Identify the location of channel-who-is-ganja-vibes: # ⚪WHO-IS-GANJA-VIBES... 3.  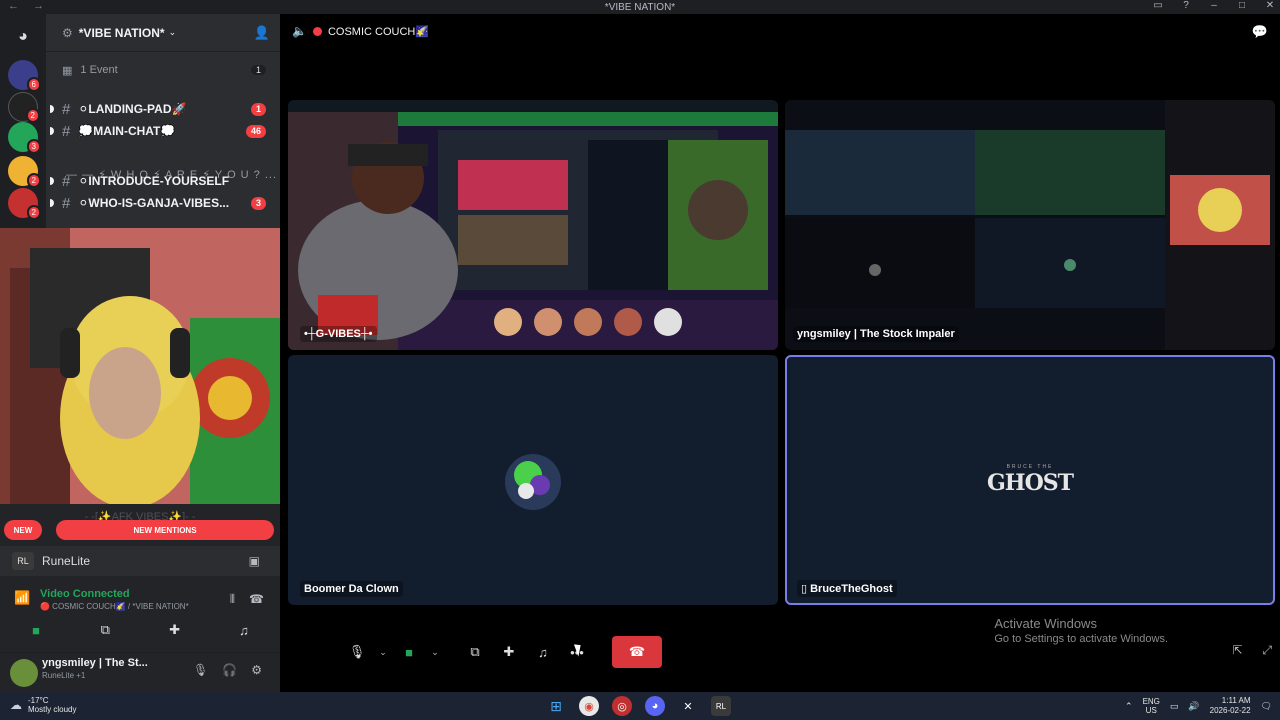
(163, 203).